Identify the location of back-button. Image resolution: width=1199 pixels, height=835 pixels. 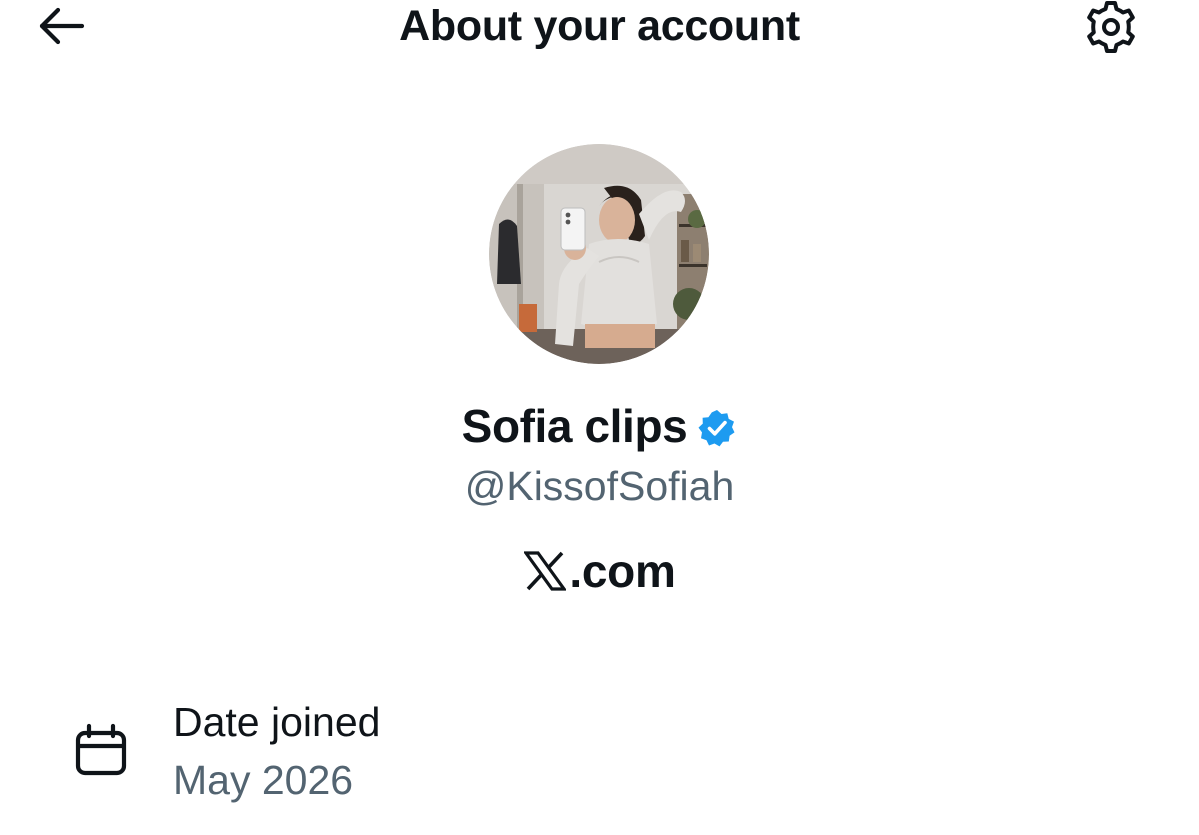
(66, 26).